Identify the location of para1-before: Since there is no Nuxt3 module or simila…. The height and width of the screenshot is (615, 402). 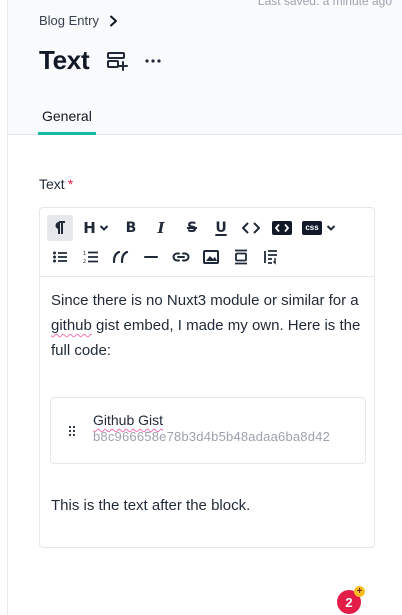
(205, 300).